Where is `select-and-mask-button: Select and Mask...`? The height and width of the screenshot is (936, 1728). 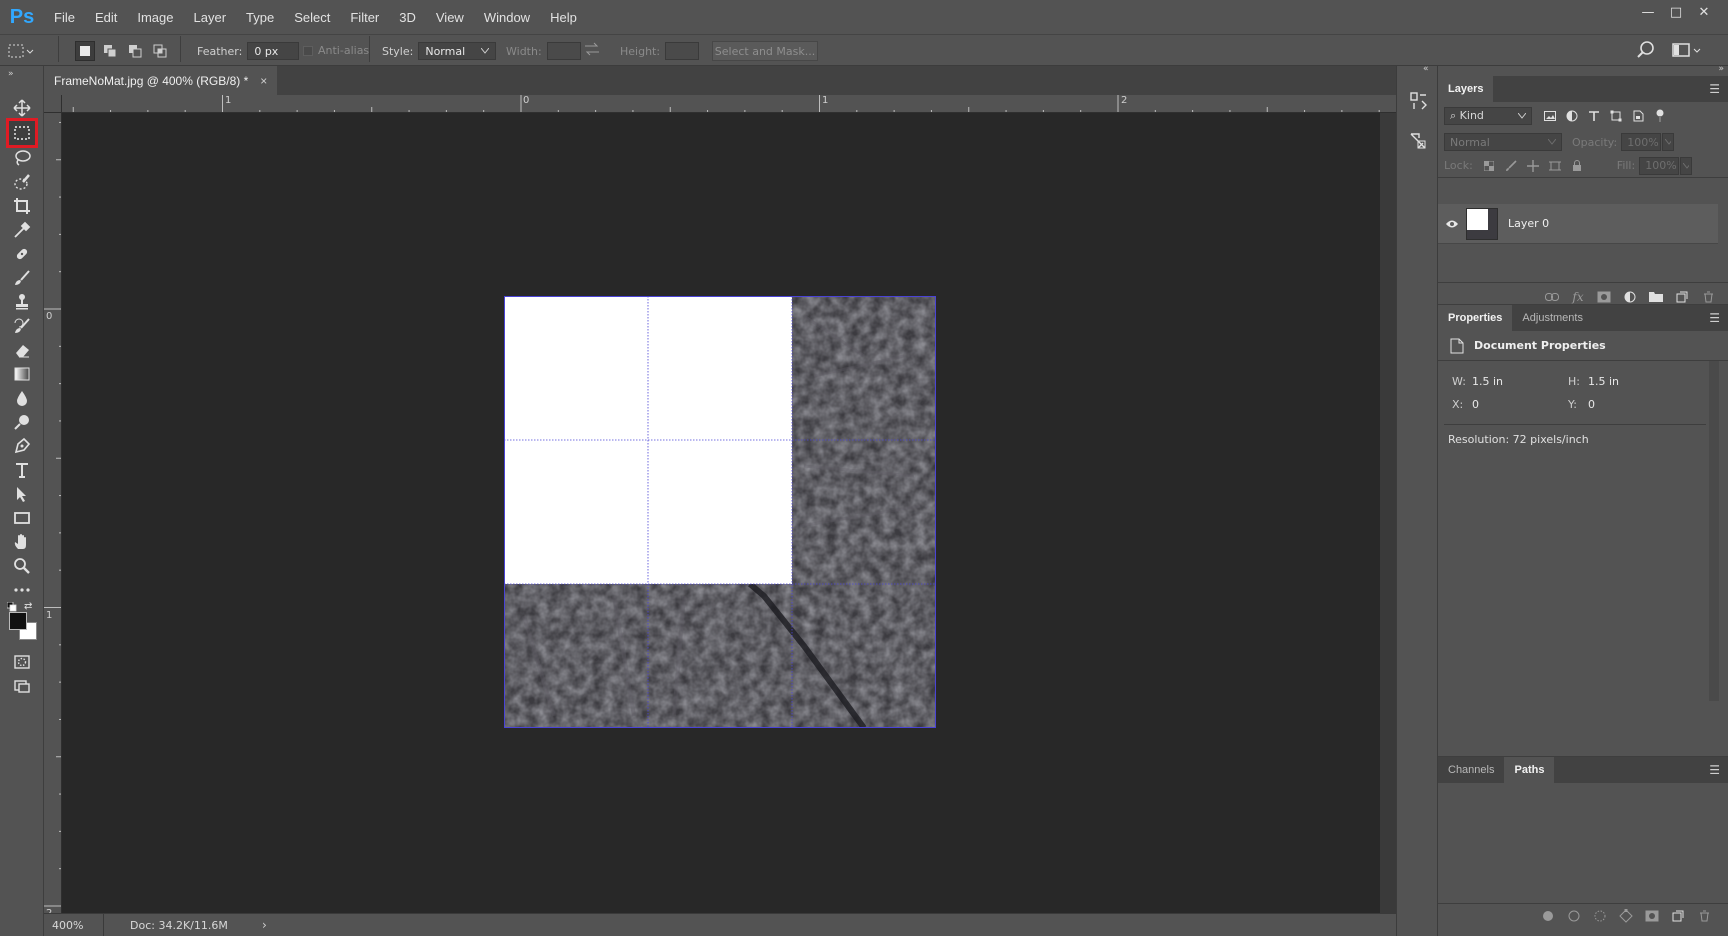
select-and-mask-button: Select and Mask... is located at coordinates (765, 51).